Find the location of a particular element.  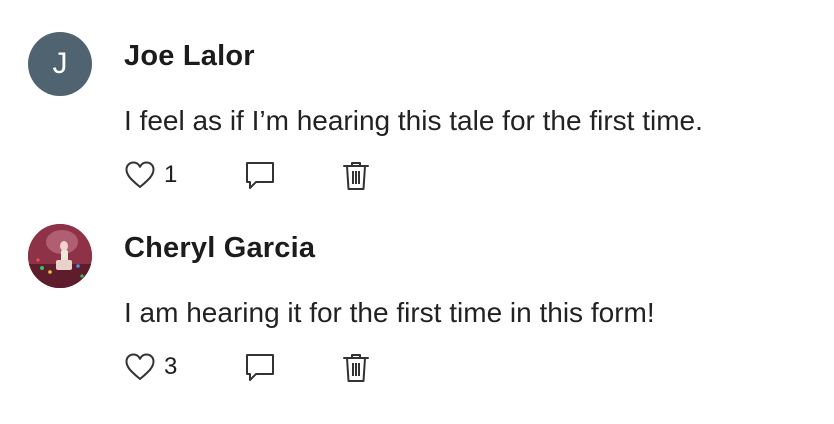

comment-actions: 3 is located at coordinates (254, 370).